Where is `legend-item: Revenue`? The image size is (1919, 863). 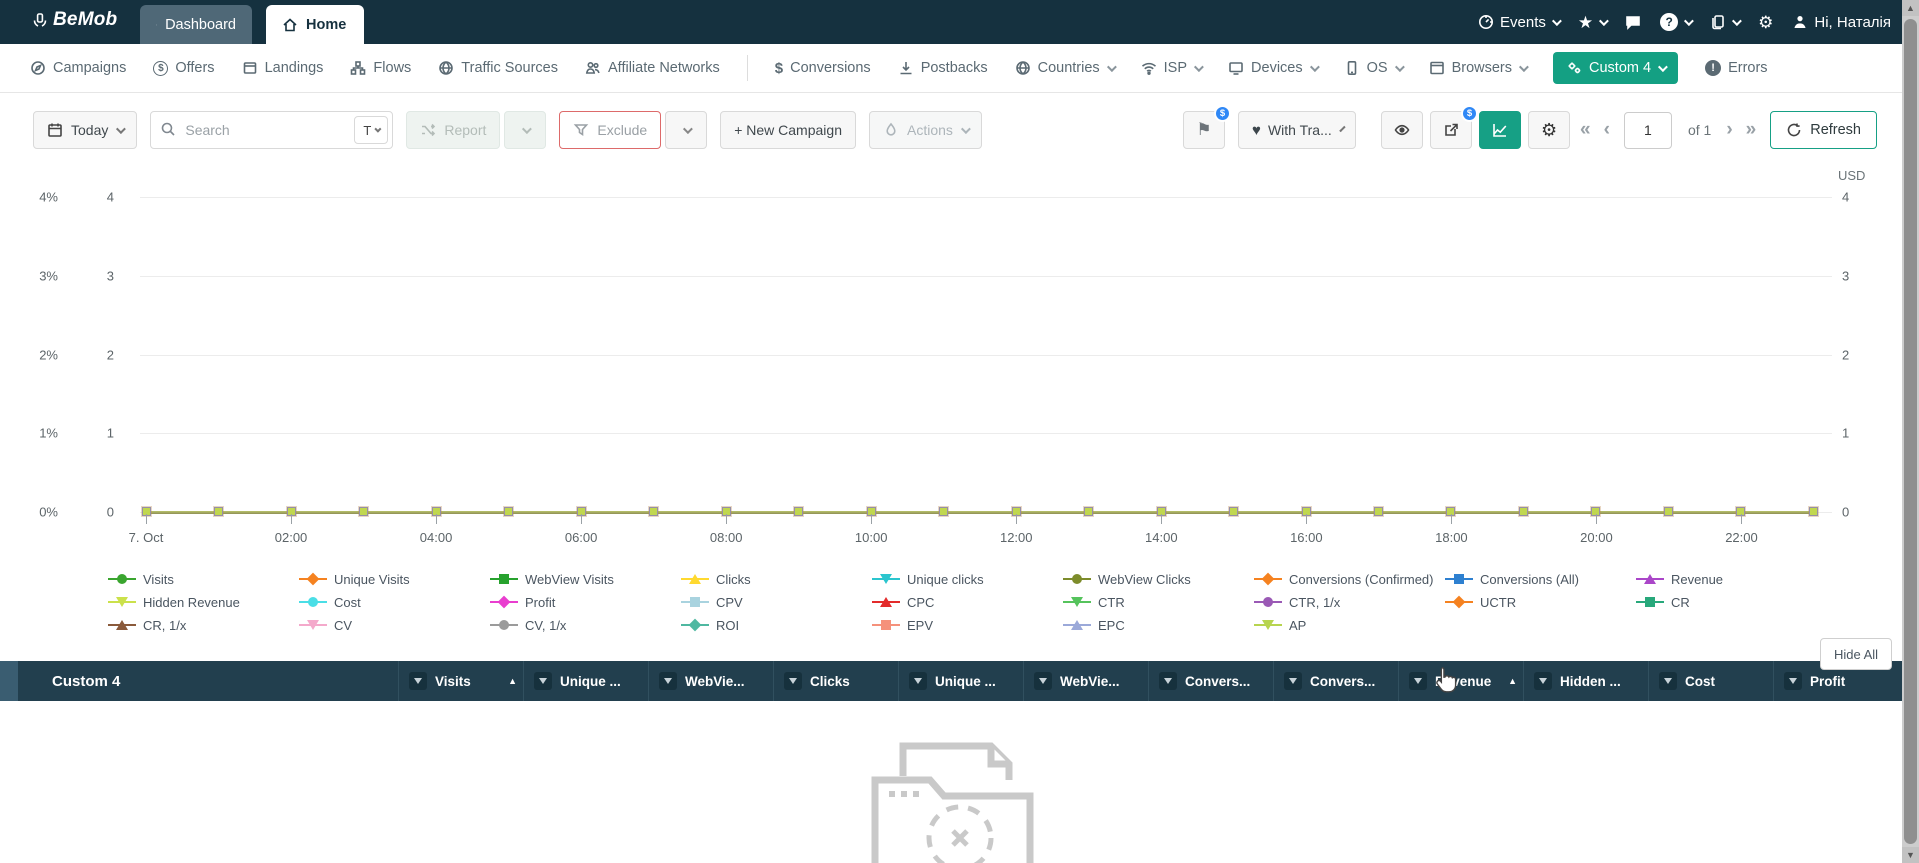 legend-item: Revenue is located at coordinates (1731, 579).